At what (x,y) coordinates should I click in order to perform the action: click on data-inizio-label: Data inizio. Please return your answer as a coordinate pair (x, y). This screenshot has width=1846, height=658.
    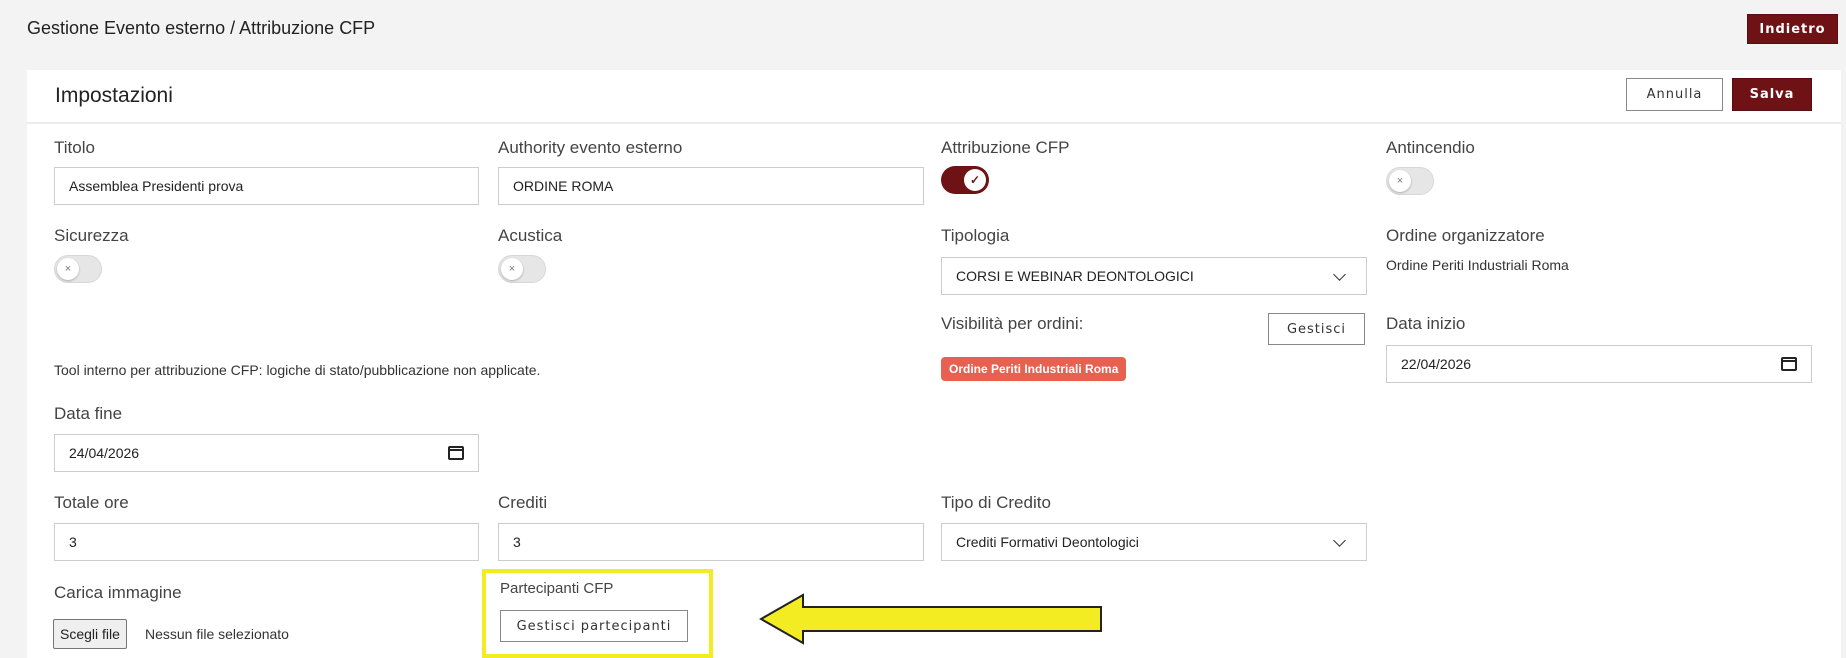
    Looking at the image, I should click on (1426, 323).